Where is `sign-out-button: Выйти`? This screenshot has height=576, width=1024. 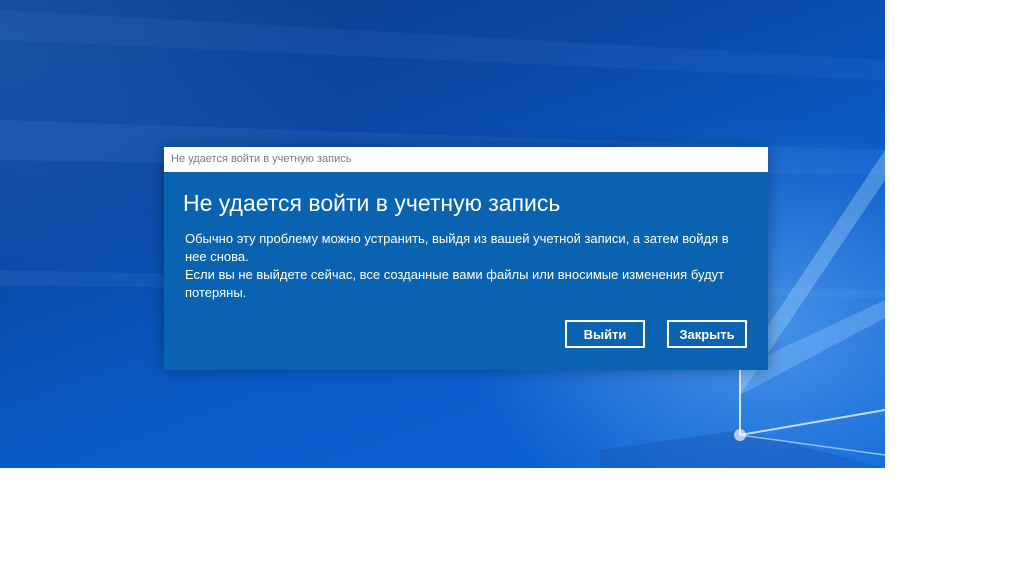 sign-out-button: Выйти is located at coordinates (605, 334).